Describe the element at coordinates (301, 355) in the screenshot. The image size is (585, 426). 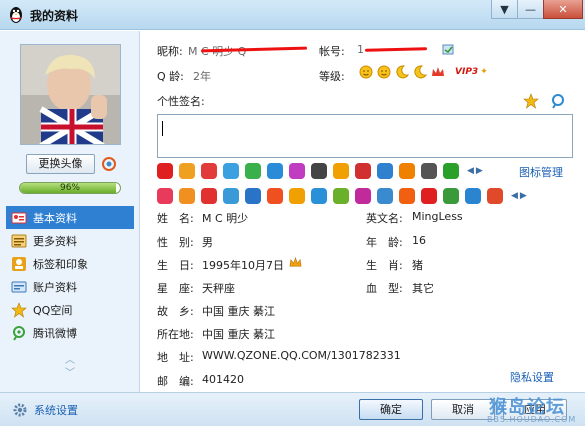
I see `address-value: WWW.QZONE.QQ.COM/1301782331` at that location.